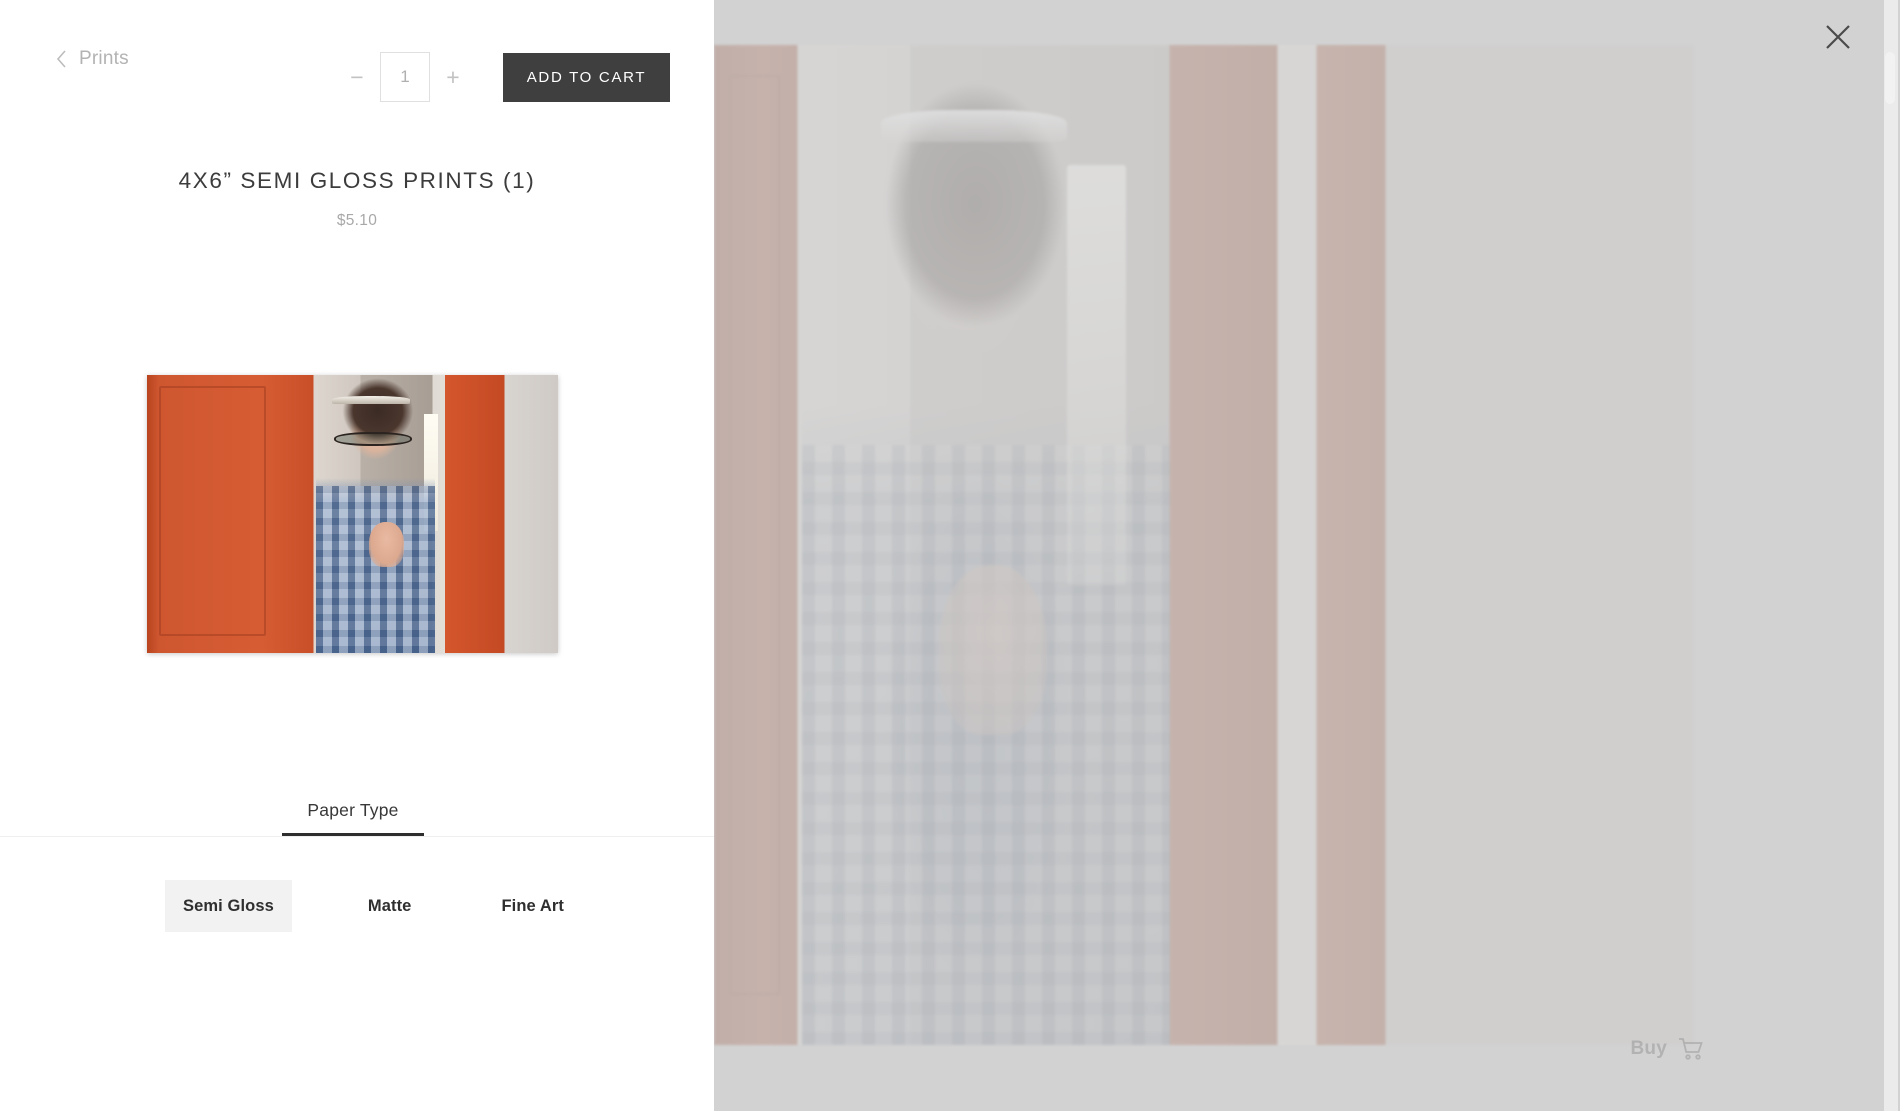  Describe the element at coordinates (104, 58) in the screenshot. I see `back-link-label: Prints` at that location.